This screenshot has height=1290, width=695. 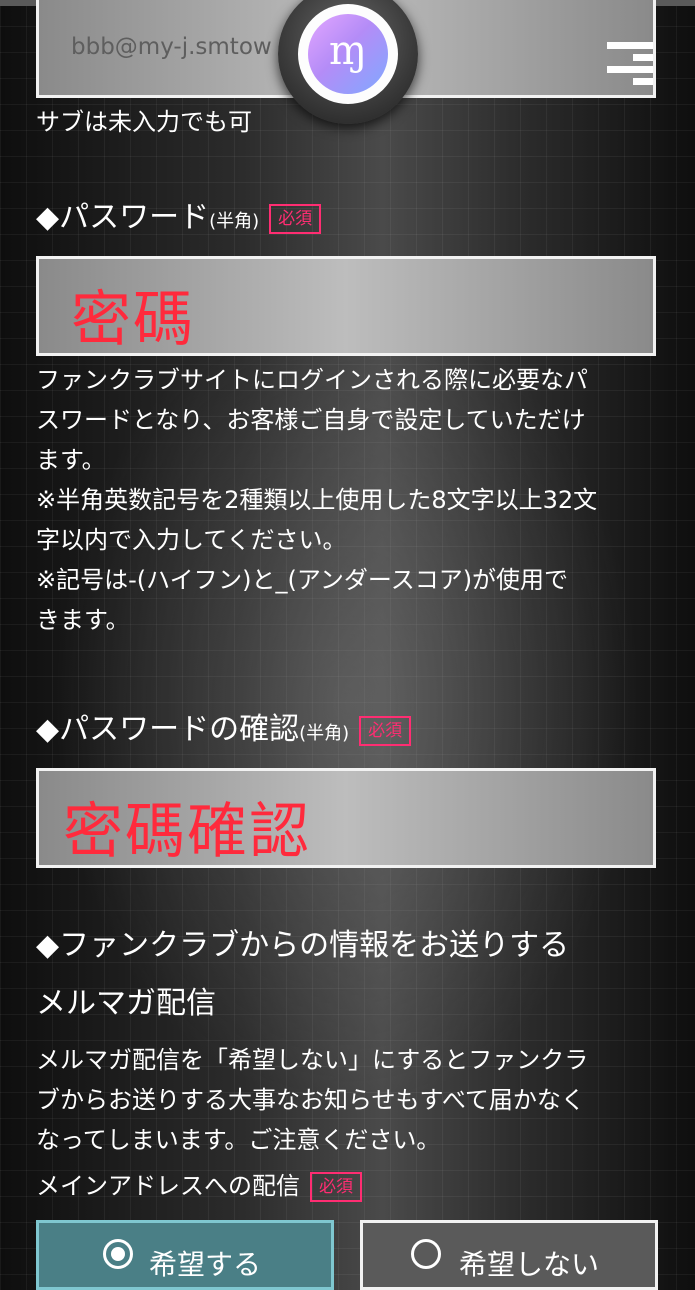 What do you see at coordinates (199, 1186) in the screenshot?
I see `main-address-label: メインアドレスへの配信 必須` at bounding box center [199, 1186].